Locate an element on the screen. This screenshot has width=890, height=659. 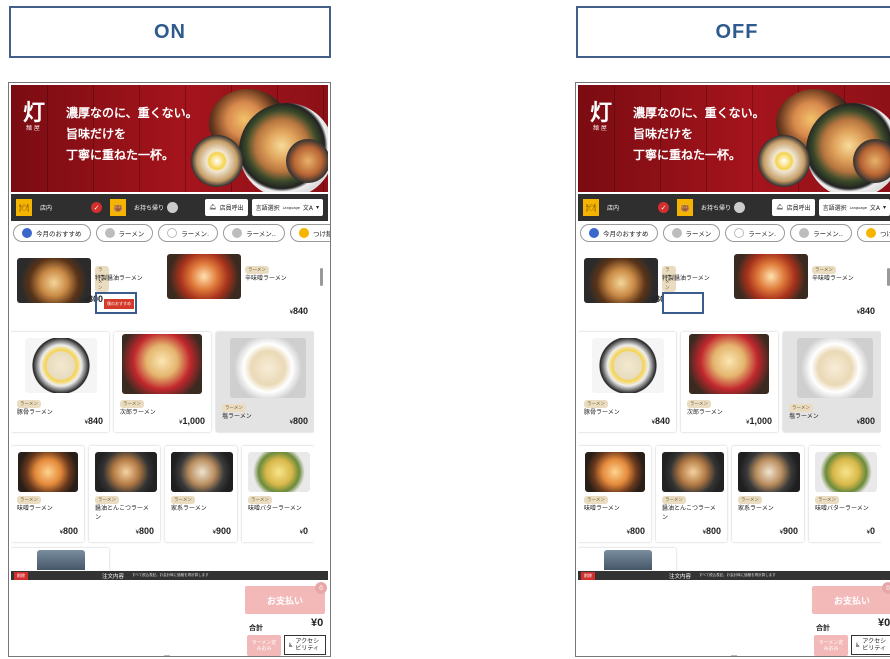
pay-count-badge: 0 is located at coordinates (321, 588).